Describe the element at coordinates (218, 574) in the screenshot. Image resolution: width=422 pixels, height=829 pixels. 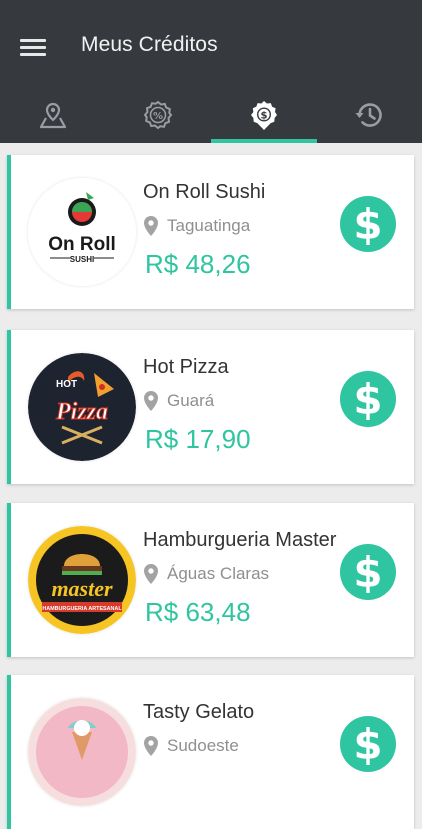
I see `location-label: Águas Claras` at that location.